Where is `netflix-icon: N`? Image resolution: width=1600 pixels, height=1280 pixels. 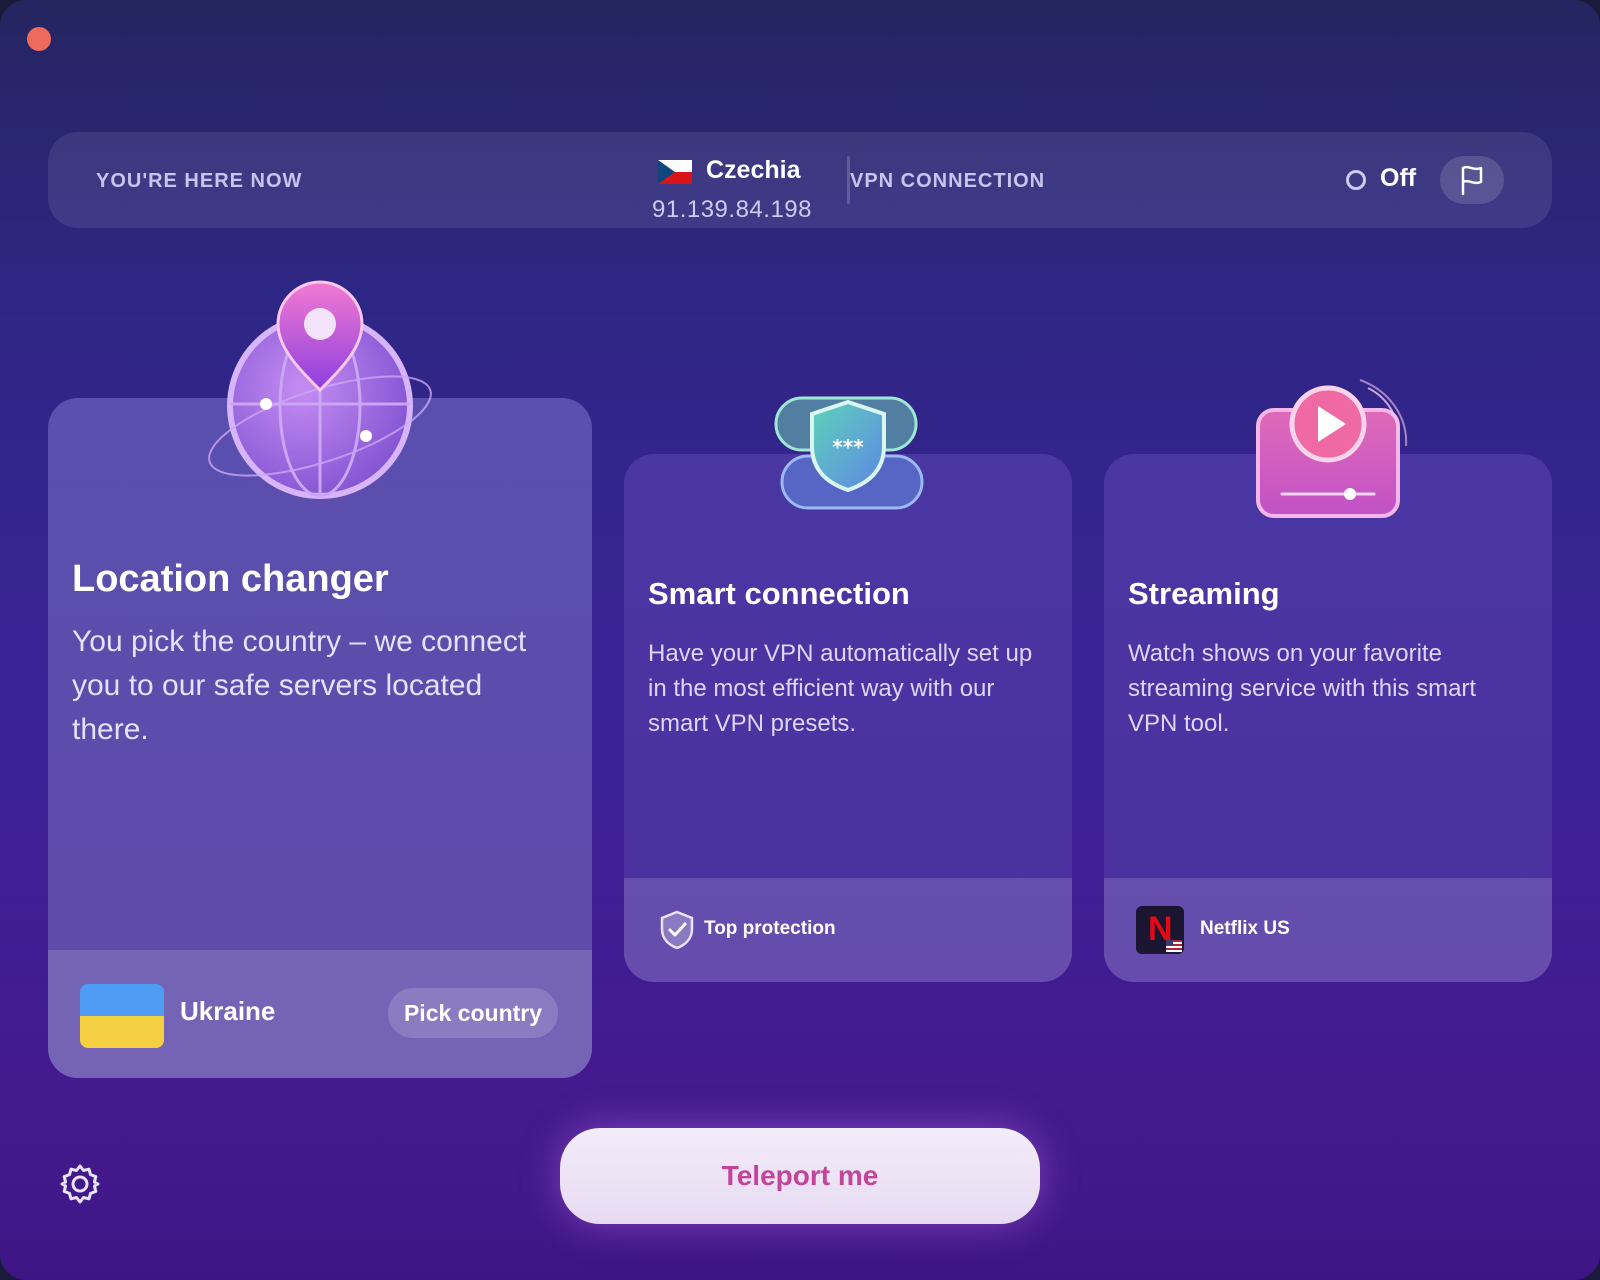
netflix-icon: N is located at coordinates (1160, 930).